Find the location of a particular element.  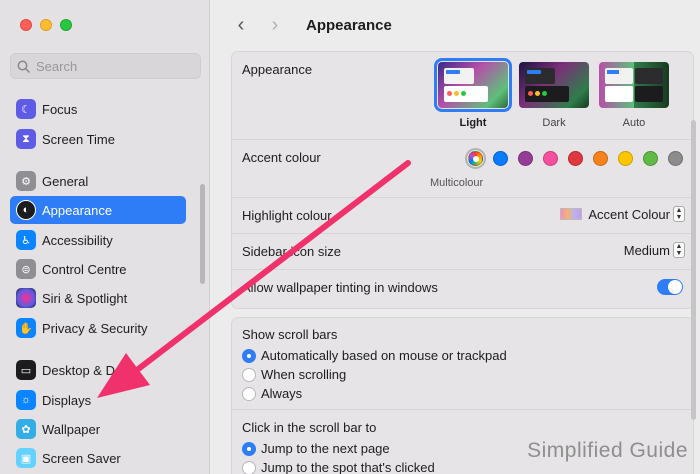

sidebar-item-label: Siri & Spotlight is located at coordinates (85, 298).